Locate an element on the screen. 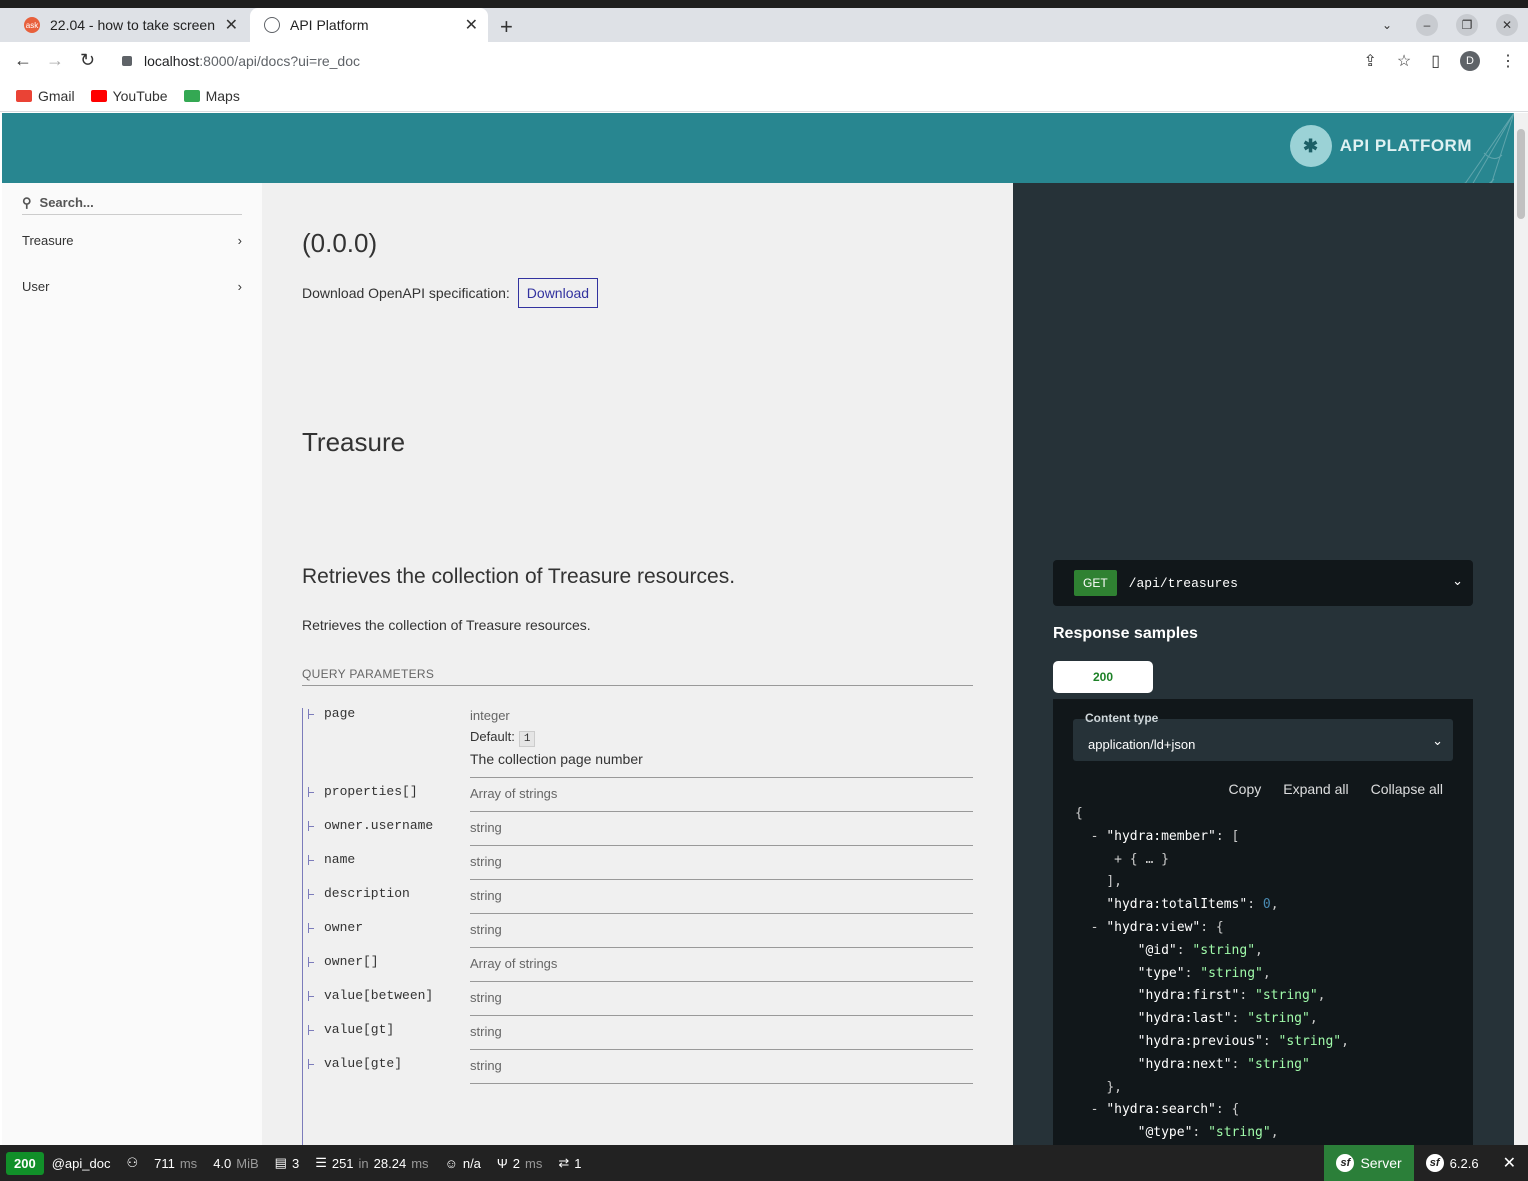 Image resolution: width=1528 pixels, height=1181 pixels. tab-search-chevron-icon: ⌄ is located at coordinates (1387, 25).